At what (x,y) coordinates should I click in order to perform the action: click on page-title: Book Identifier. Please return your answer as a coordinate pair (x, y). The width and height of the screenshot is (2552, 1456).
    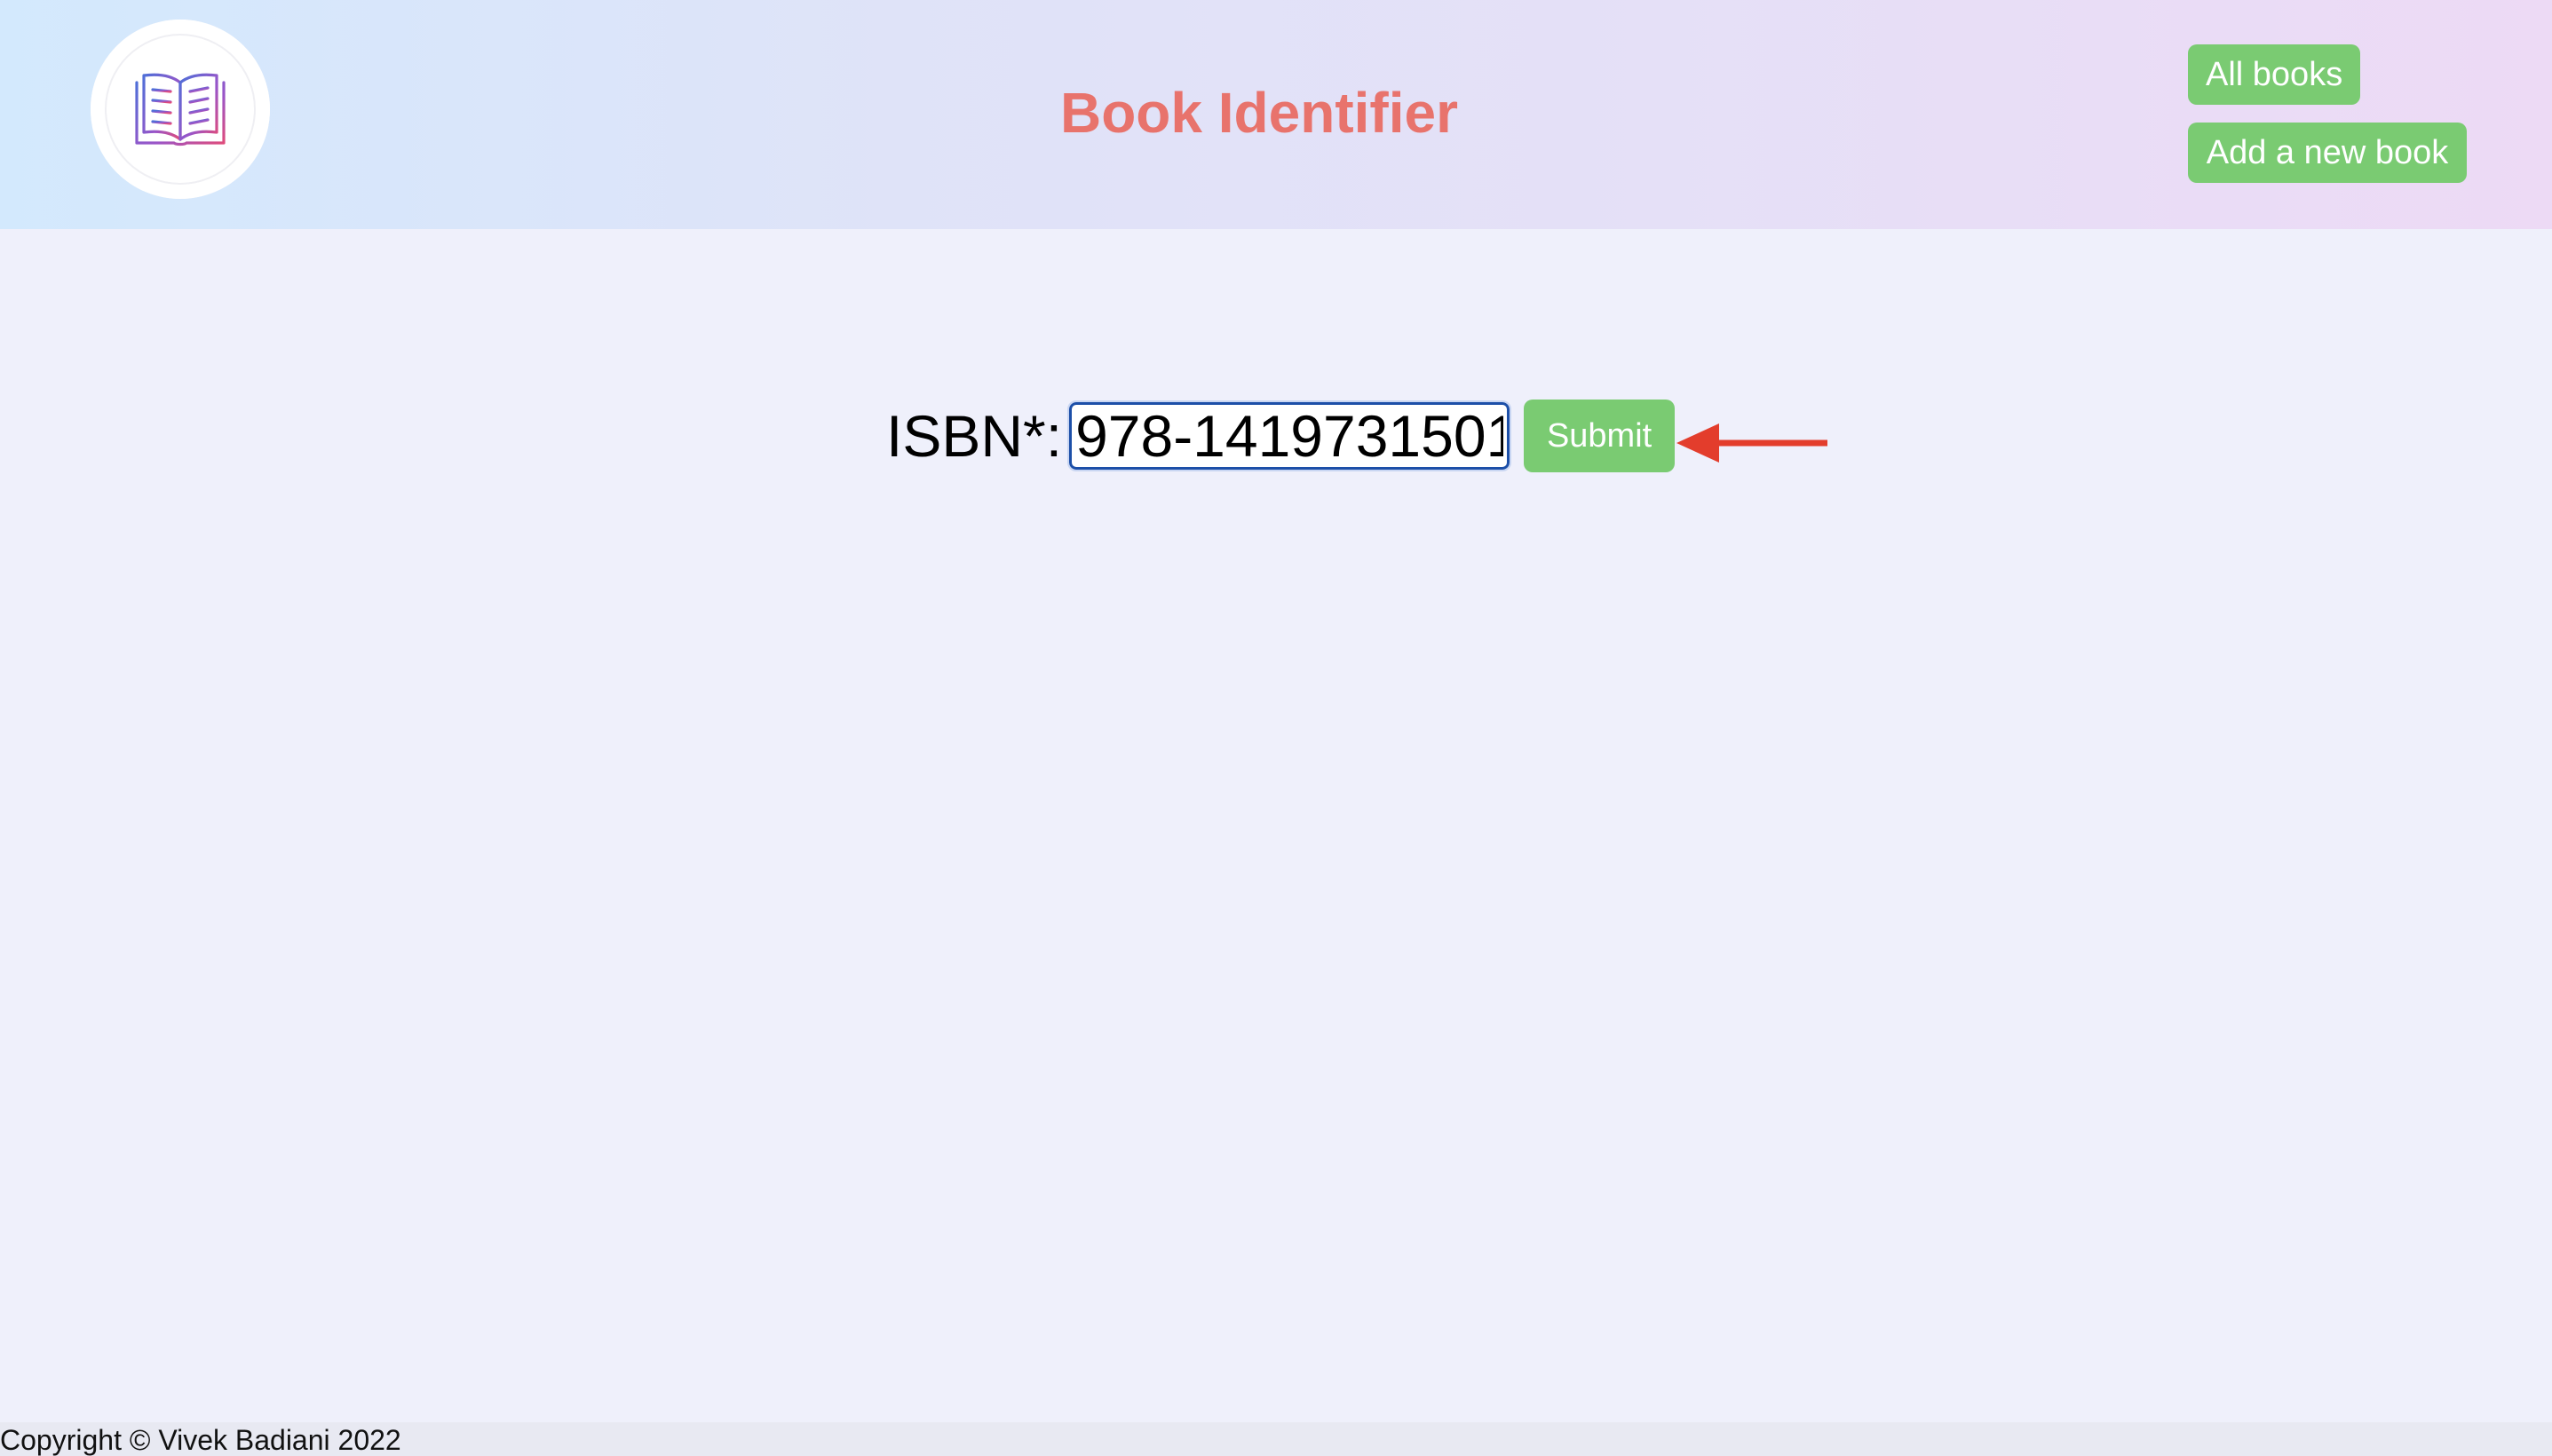
    Looking at the image, I should click on (1259, 113).